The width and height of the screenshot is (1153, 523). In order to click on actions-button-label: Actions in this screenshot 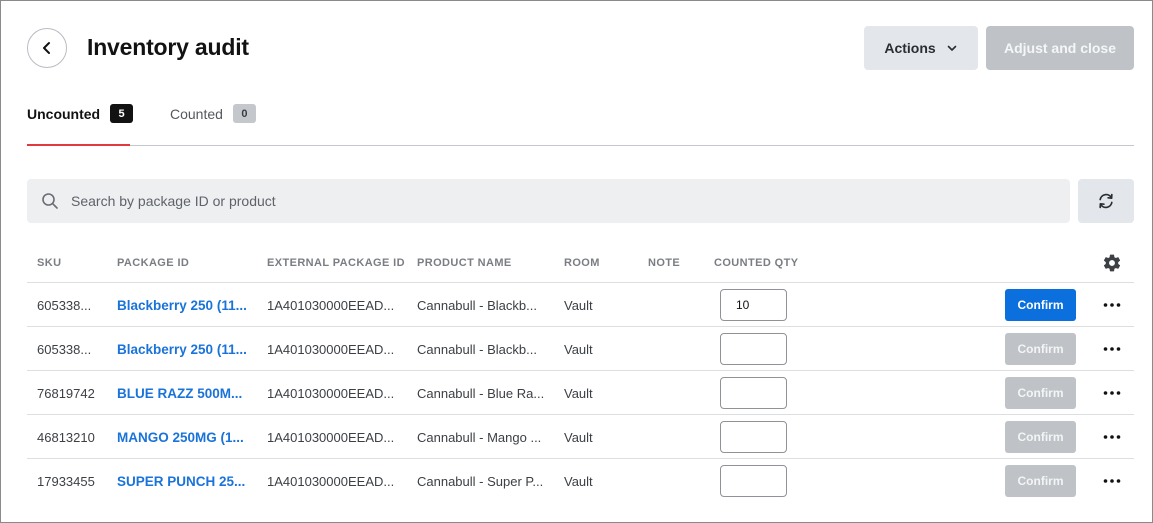, I will do `click(910, 48)`.